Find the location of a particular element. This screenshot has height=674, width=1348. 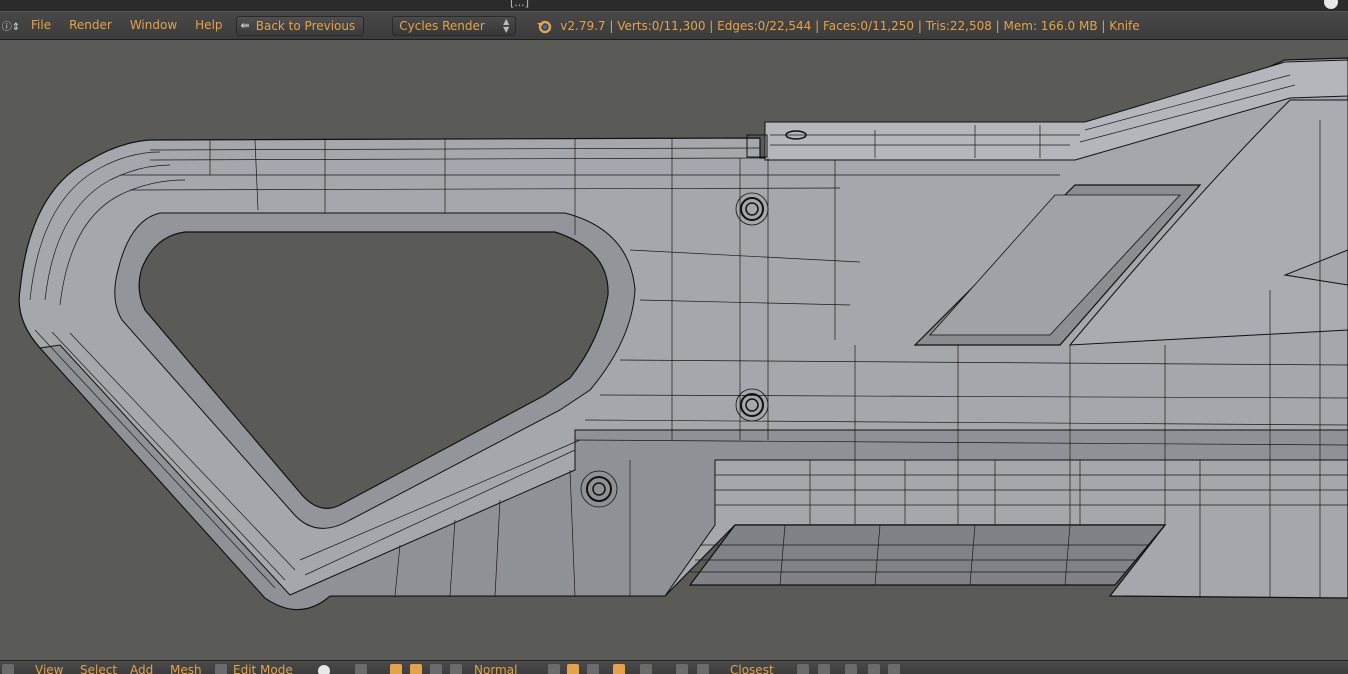

render-engine-select: Cycles Render ▲ ▼ is located at coordinates (454, 25).